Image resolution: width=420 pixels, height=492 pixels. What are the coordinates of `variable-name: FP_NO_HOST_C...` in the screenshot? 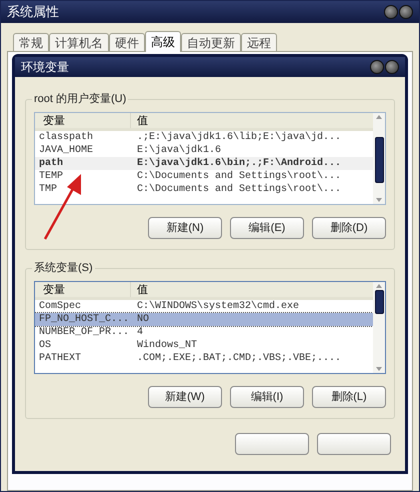 It's located at (84, 319).